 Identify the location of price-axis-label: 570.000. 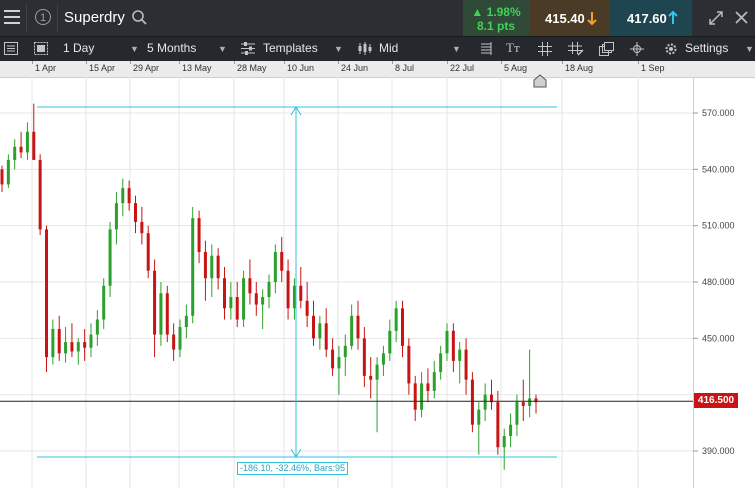
(718, 113).